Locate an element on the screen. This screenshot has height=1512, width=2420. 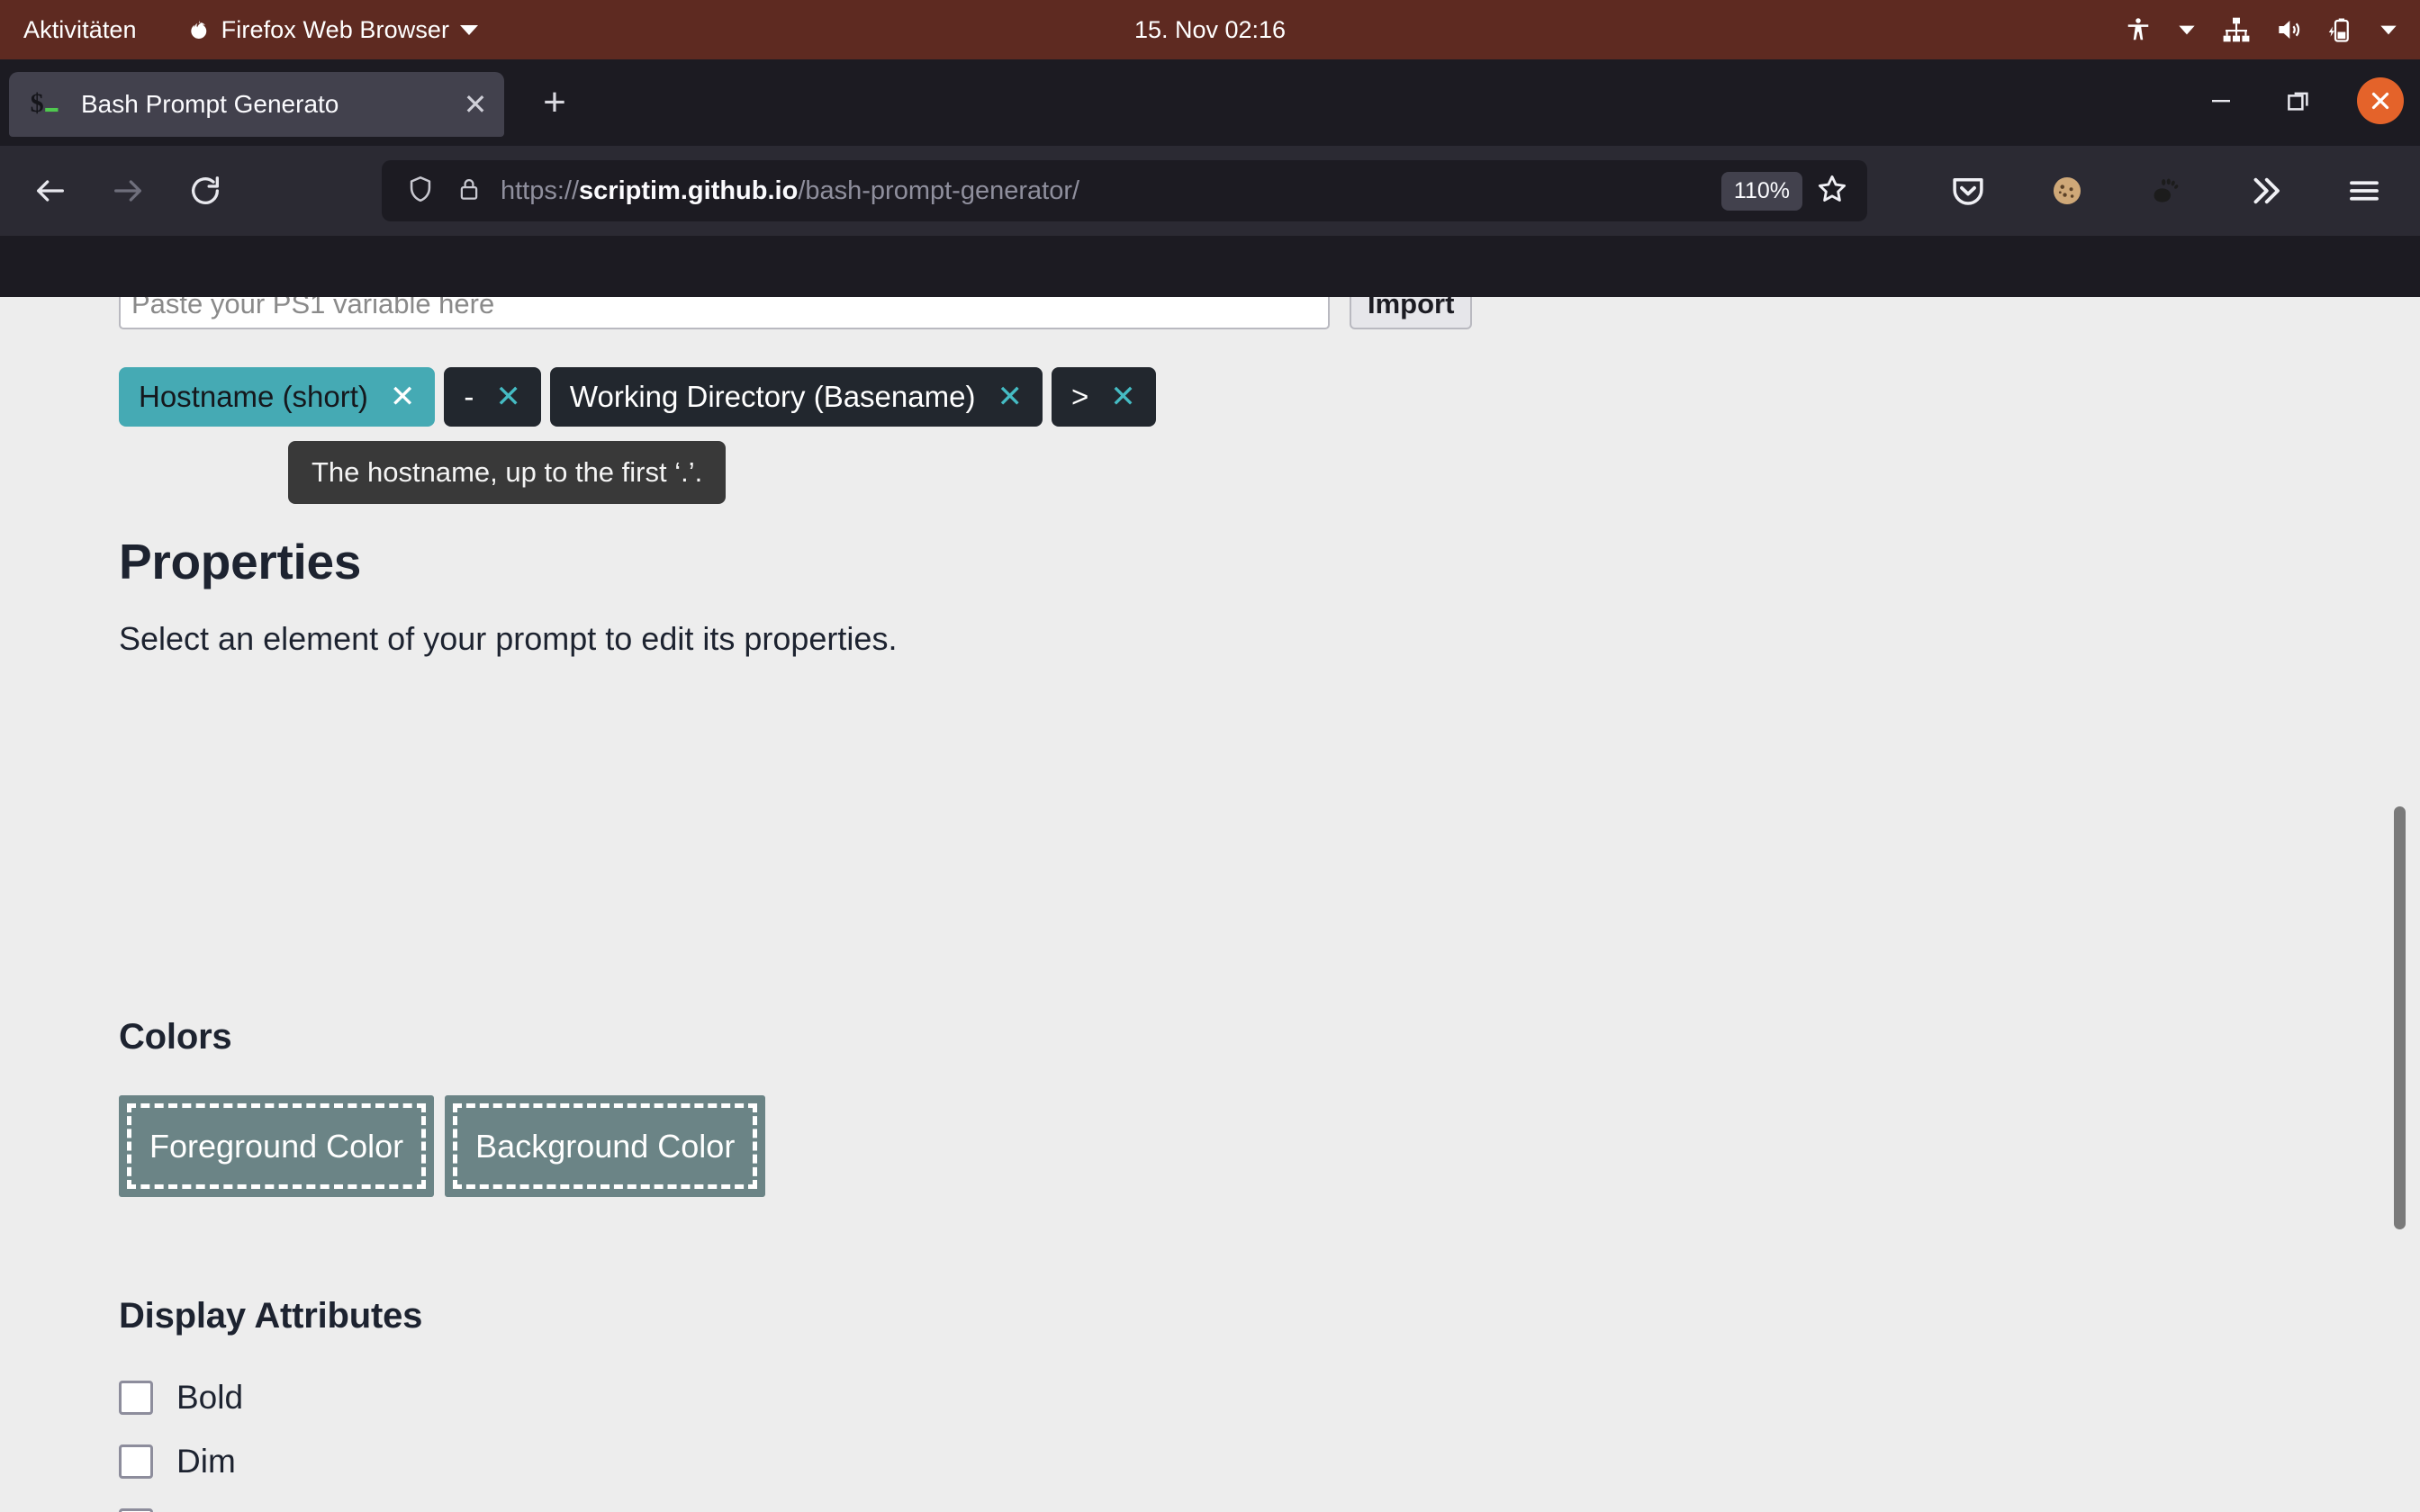
background-color-label: Background Color is located at coordinates (605, 1146).